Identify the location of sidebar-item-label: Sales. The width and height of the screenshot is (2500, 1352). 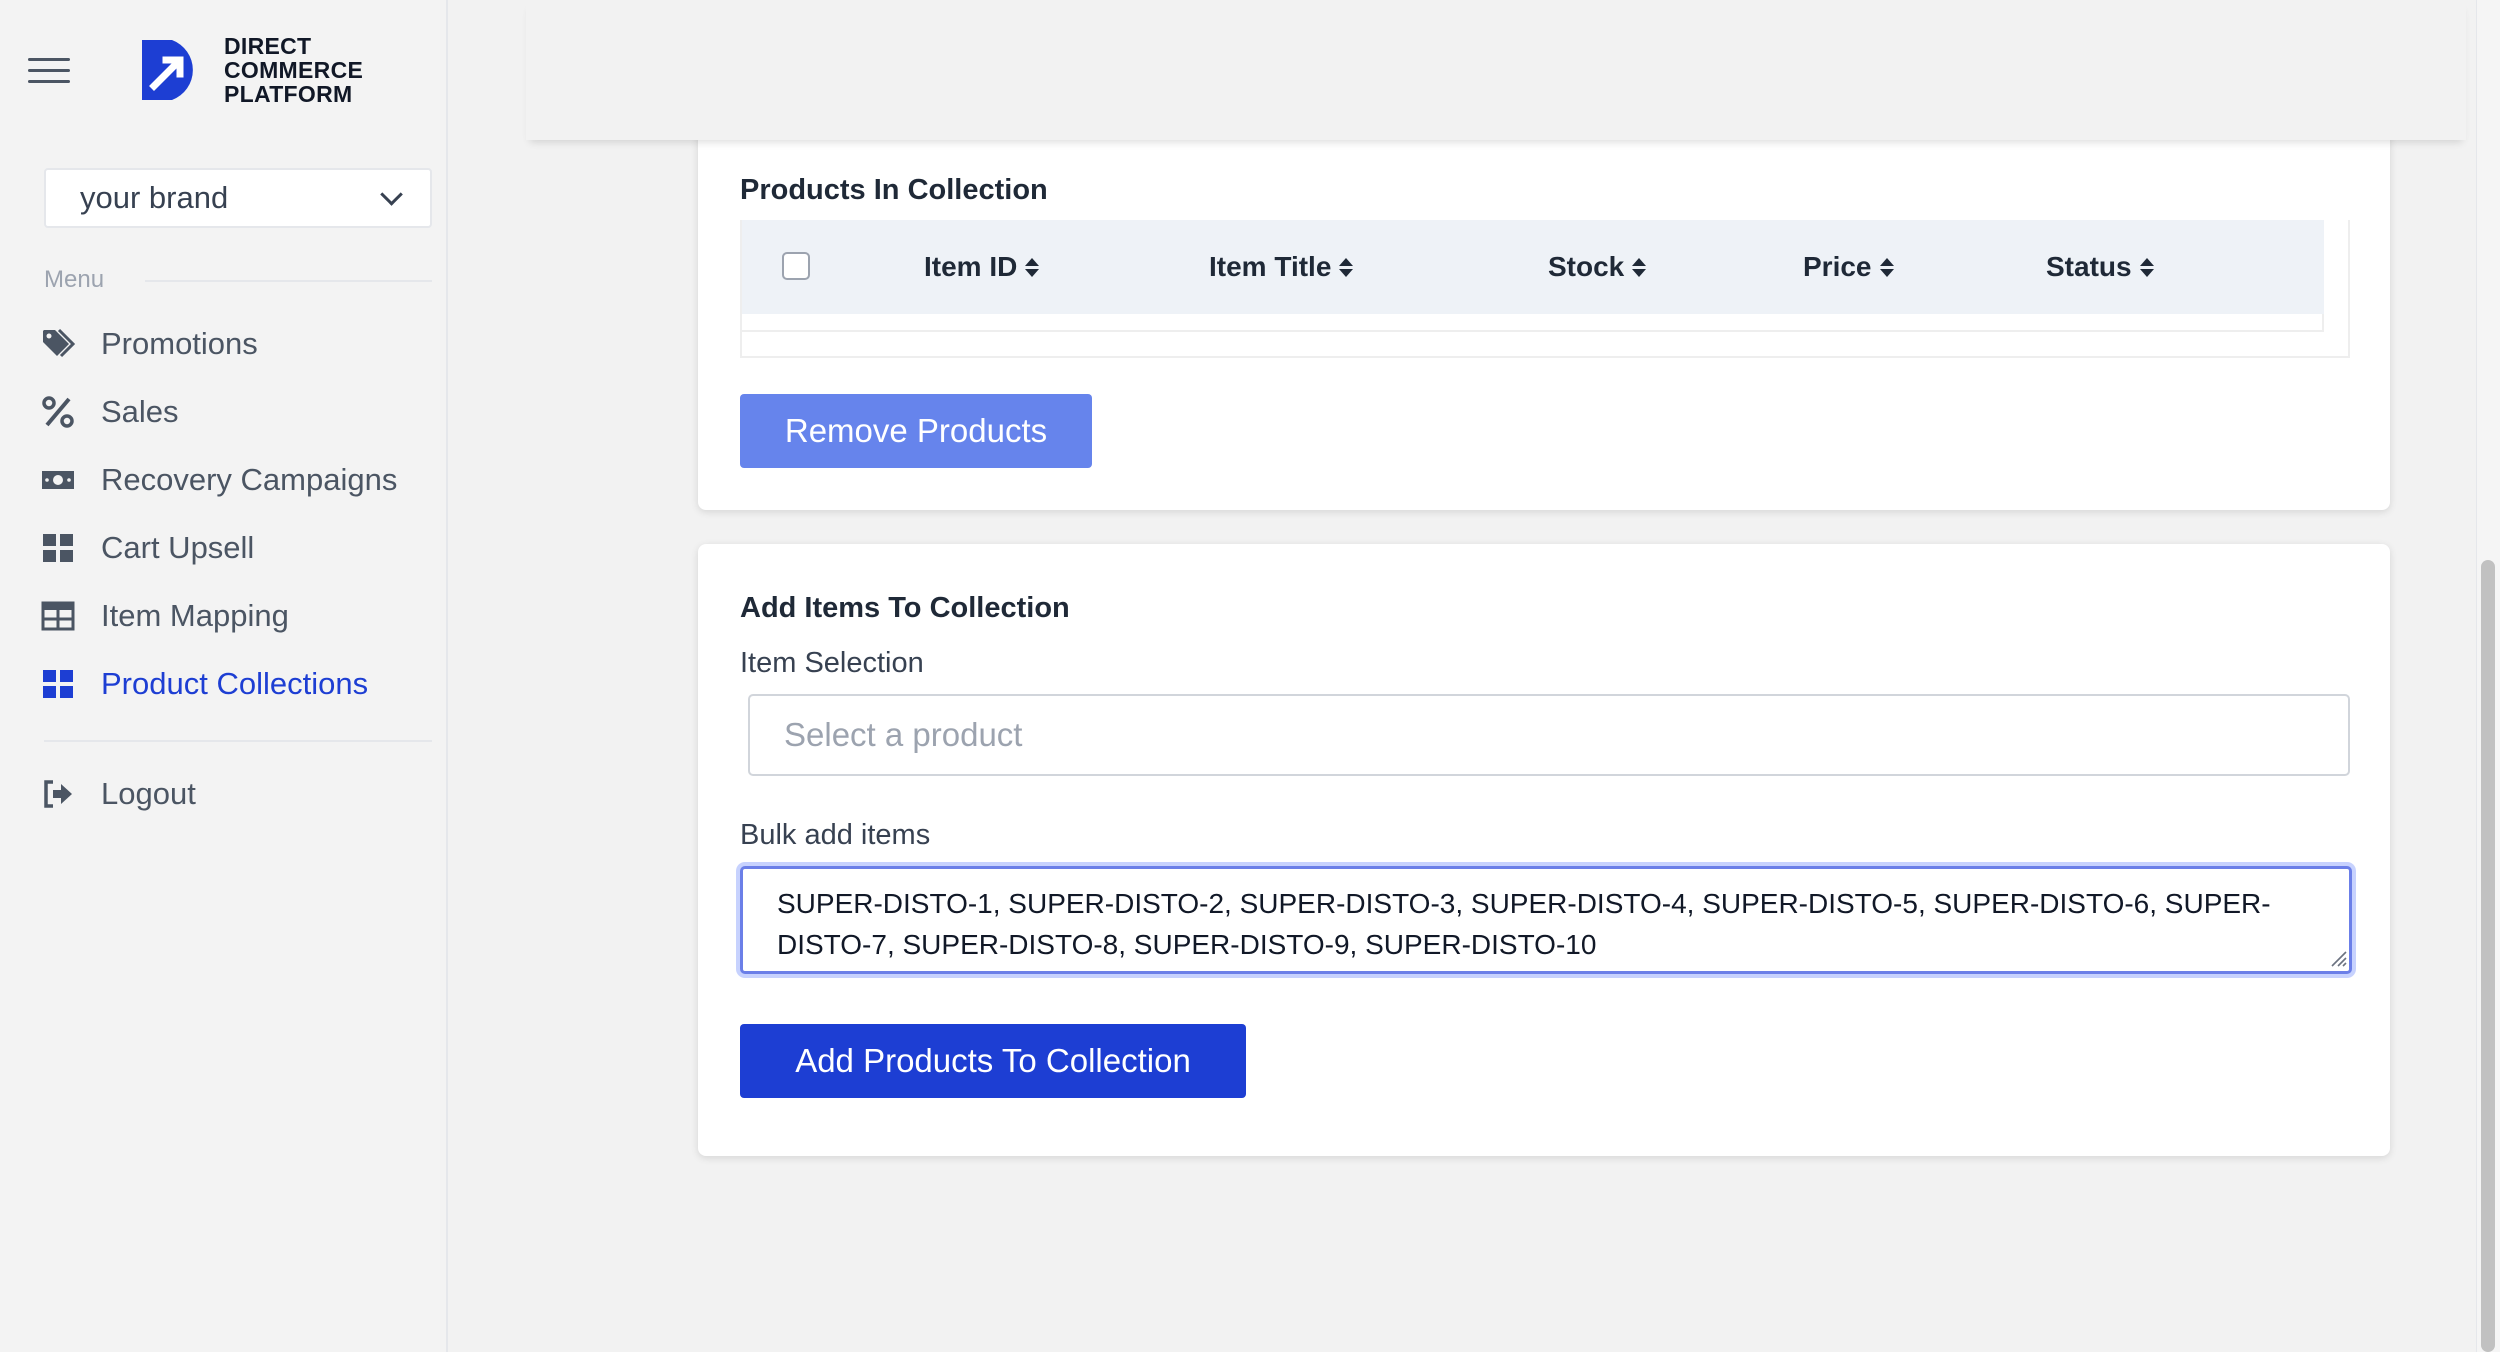
(140, 411).